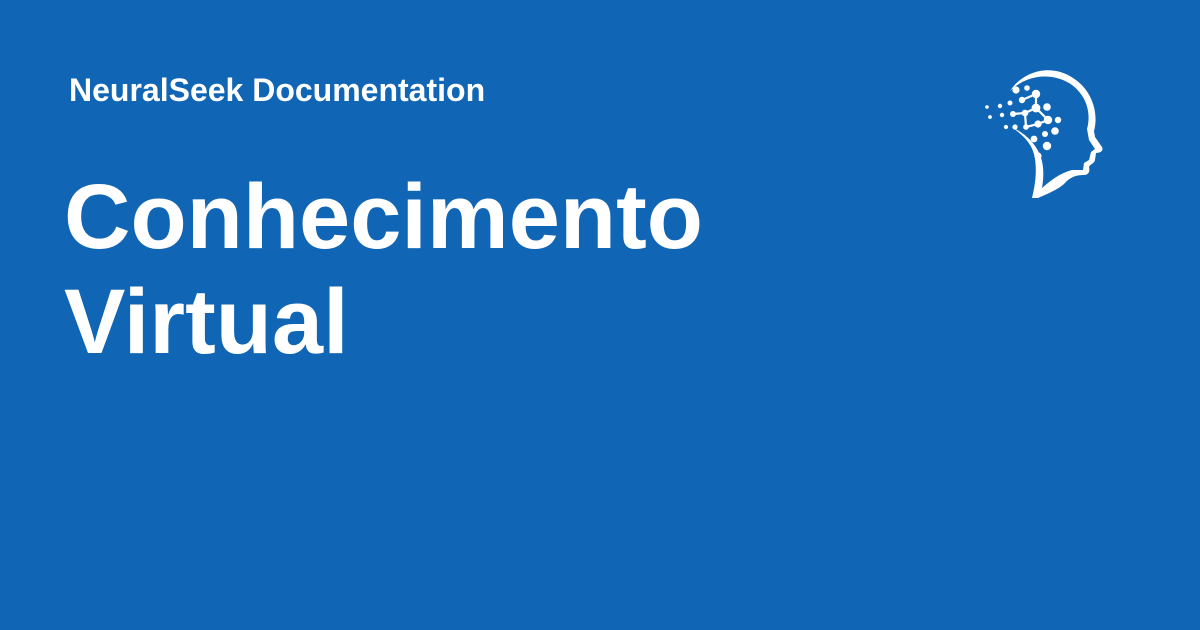 The image size is (1200, 630). I want to click on site-name: NeuralSeek Documentation, so click(277, 90).